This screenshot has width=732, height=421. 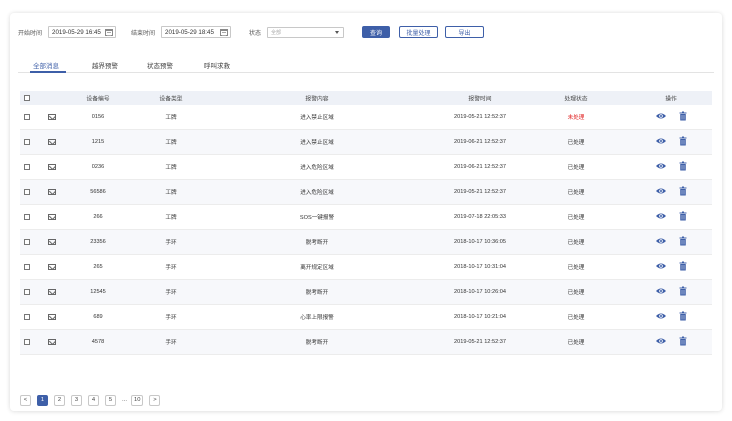 What do you see at coordinates (376, 32) in the screenshot?
I see `query-button: 查询` at bounding box center [376, 32].